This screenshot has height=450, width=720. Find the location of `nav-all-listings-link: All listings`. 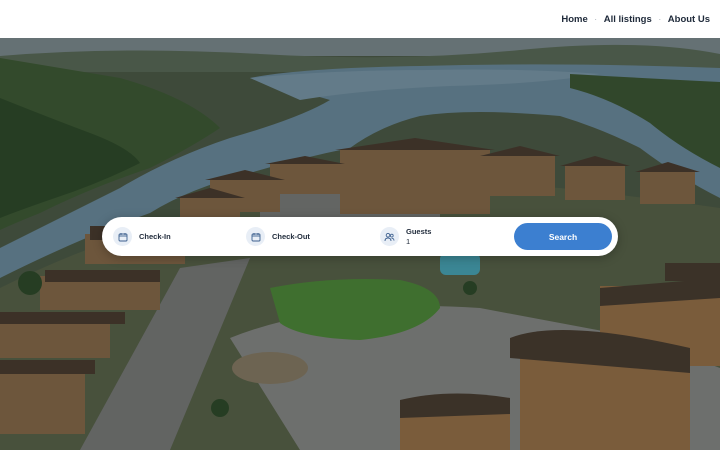

nav-all-listings-link: All listings is located at coordinates (628, 19).